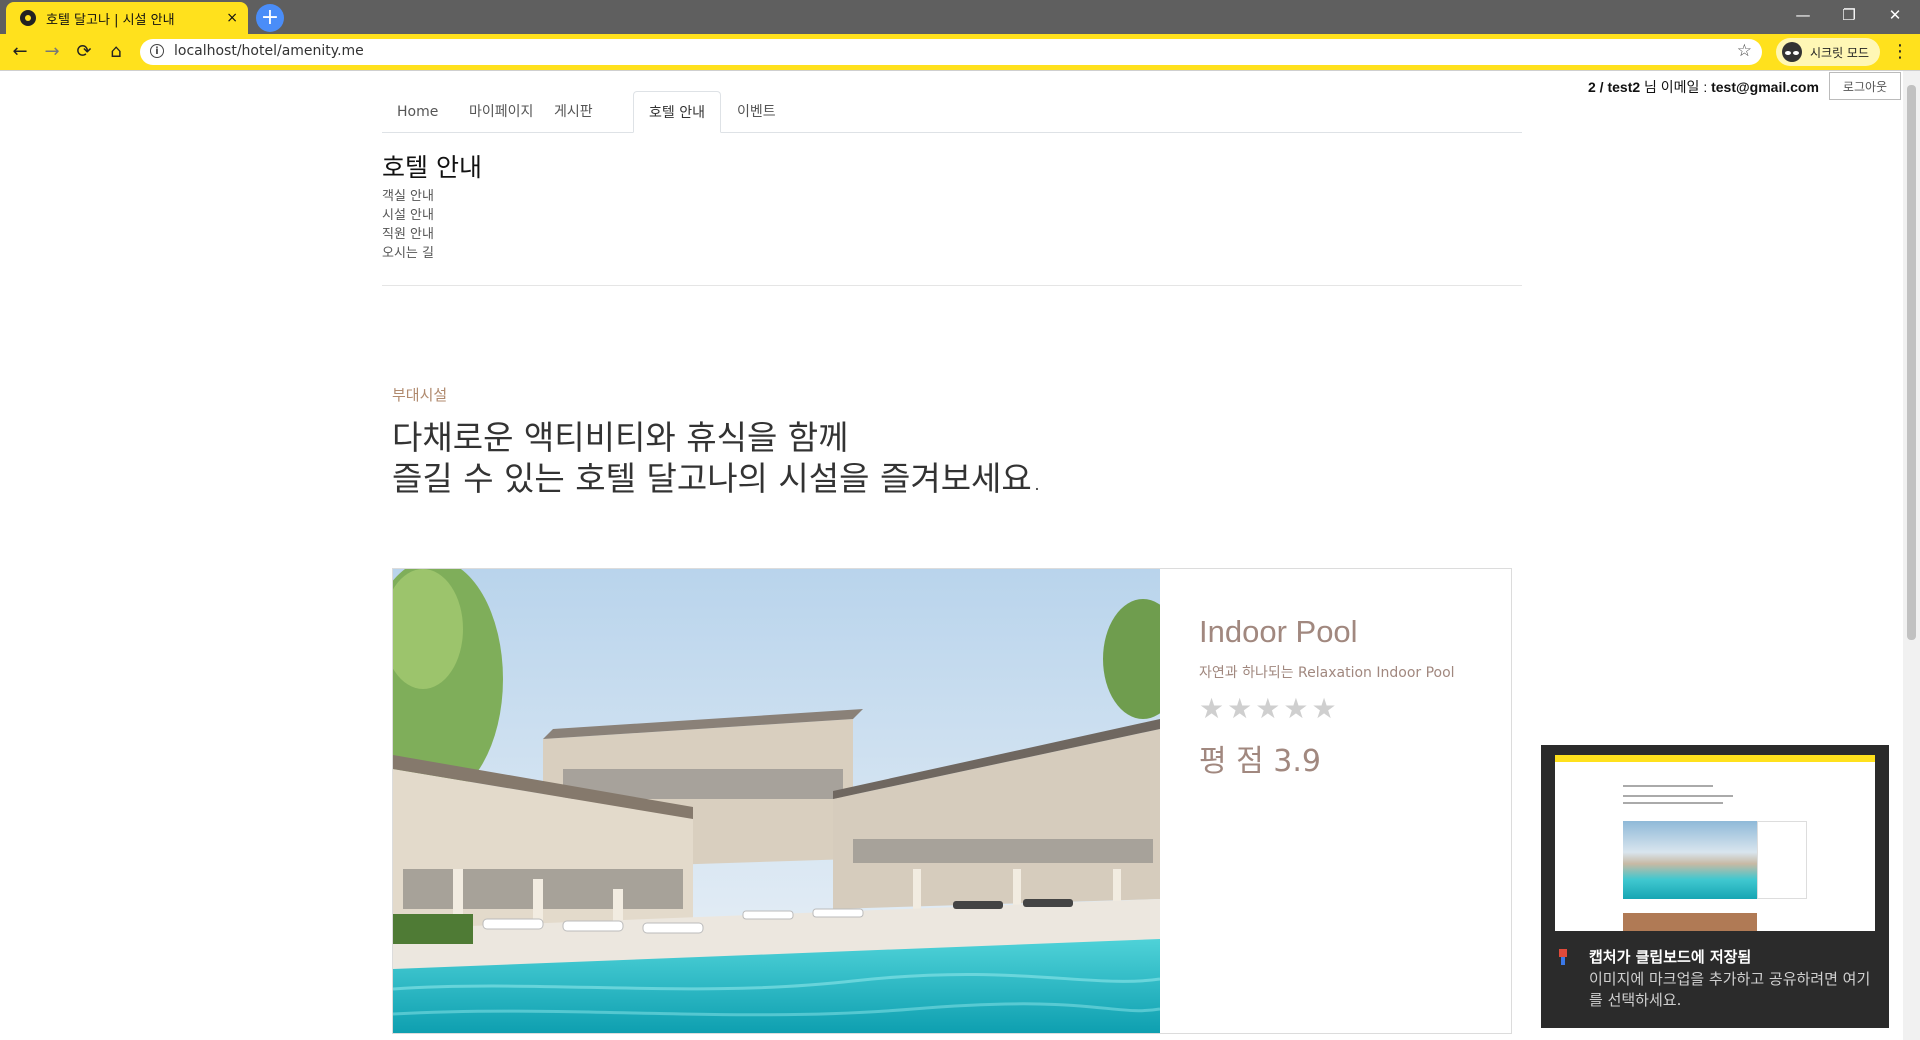 This screenshot has width=1920, height=1040. I want to click on submenu-link-amenities: 시설 안내, so click(408, 215).